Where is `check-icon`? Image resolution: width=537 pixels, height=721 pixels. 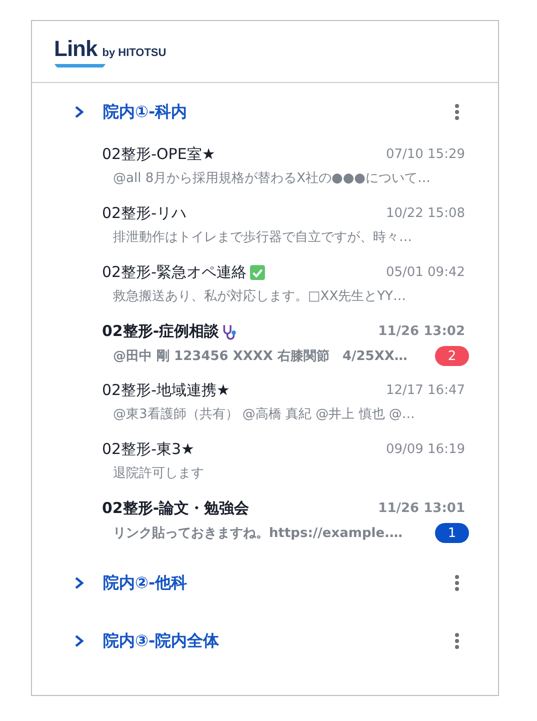
check-icon is located at coordinates (257, 272).